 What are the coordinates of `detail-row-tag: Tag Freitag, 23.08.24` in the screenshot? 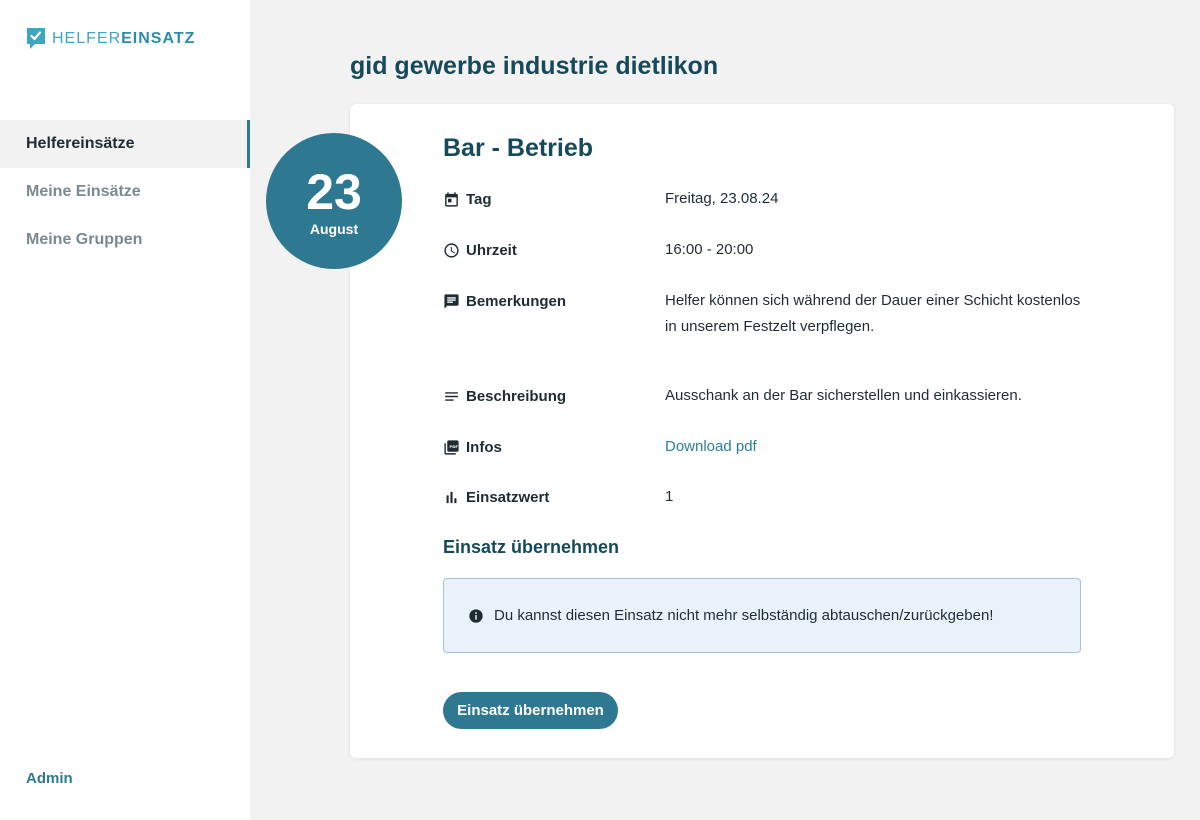 It's located at (773, 200).